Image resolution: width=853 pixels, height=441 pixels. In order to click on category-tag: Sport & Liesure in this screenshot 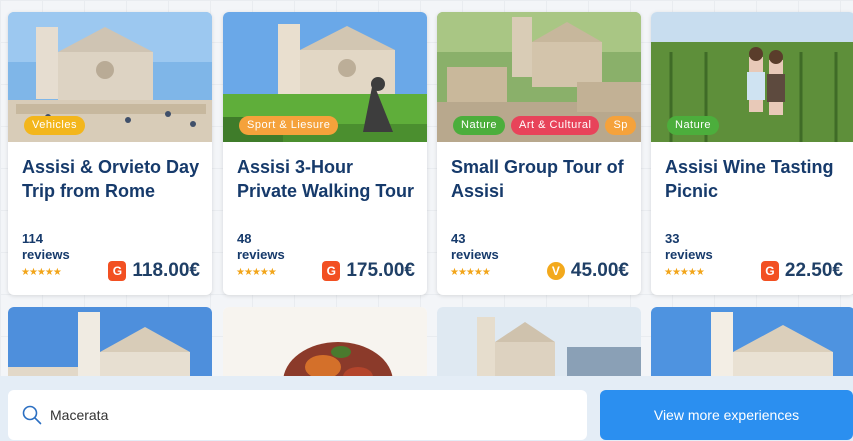, I will do `click(289, 125)`.